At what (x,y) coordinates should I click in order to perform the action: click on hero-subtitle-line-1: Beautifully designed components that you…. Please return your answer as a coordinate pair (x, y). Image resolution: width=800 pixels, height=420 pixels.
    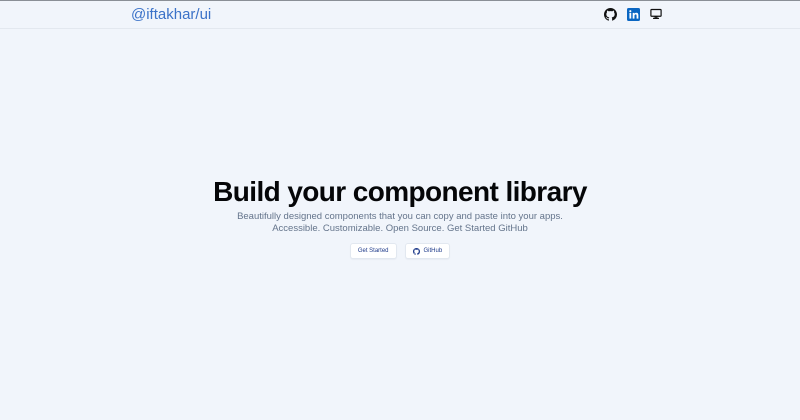
    Looking at the image, I should click on (400, 216).